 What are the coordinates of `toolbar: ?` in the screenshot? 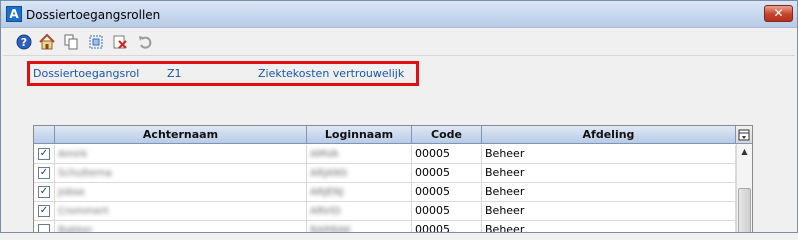 It's located at (399, 42).